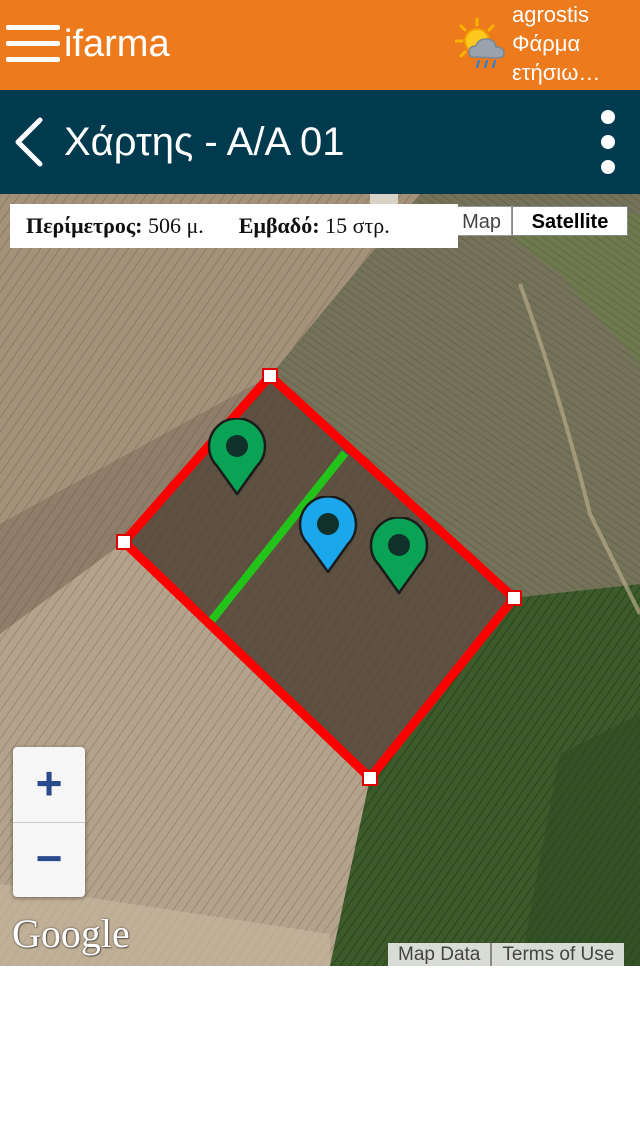  I want to click on zoom-in-button: +, so click(49, 785).